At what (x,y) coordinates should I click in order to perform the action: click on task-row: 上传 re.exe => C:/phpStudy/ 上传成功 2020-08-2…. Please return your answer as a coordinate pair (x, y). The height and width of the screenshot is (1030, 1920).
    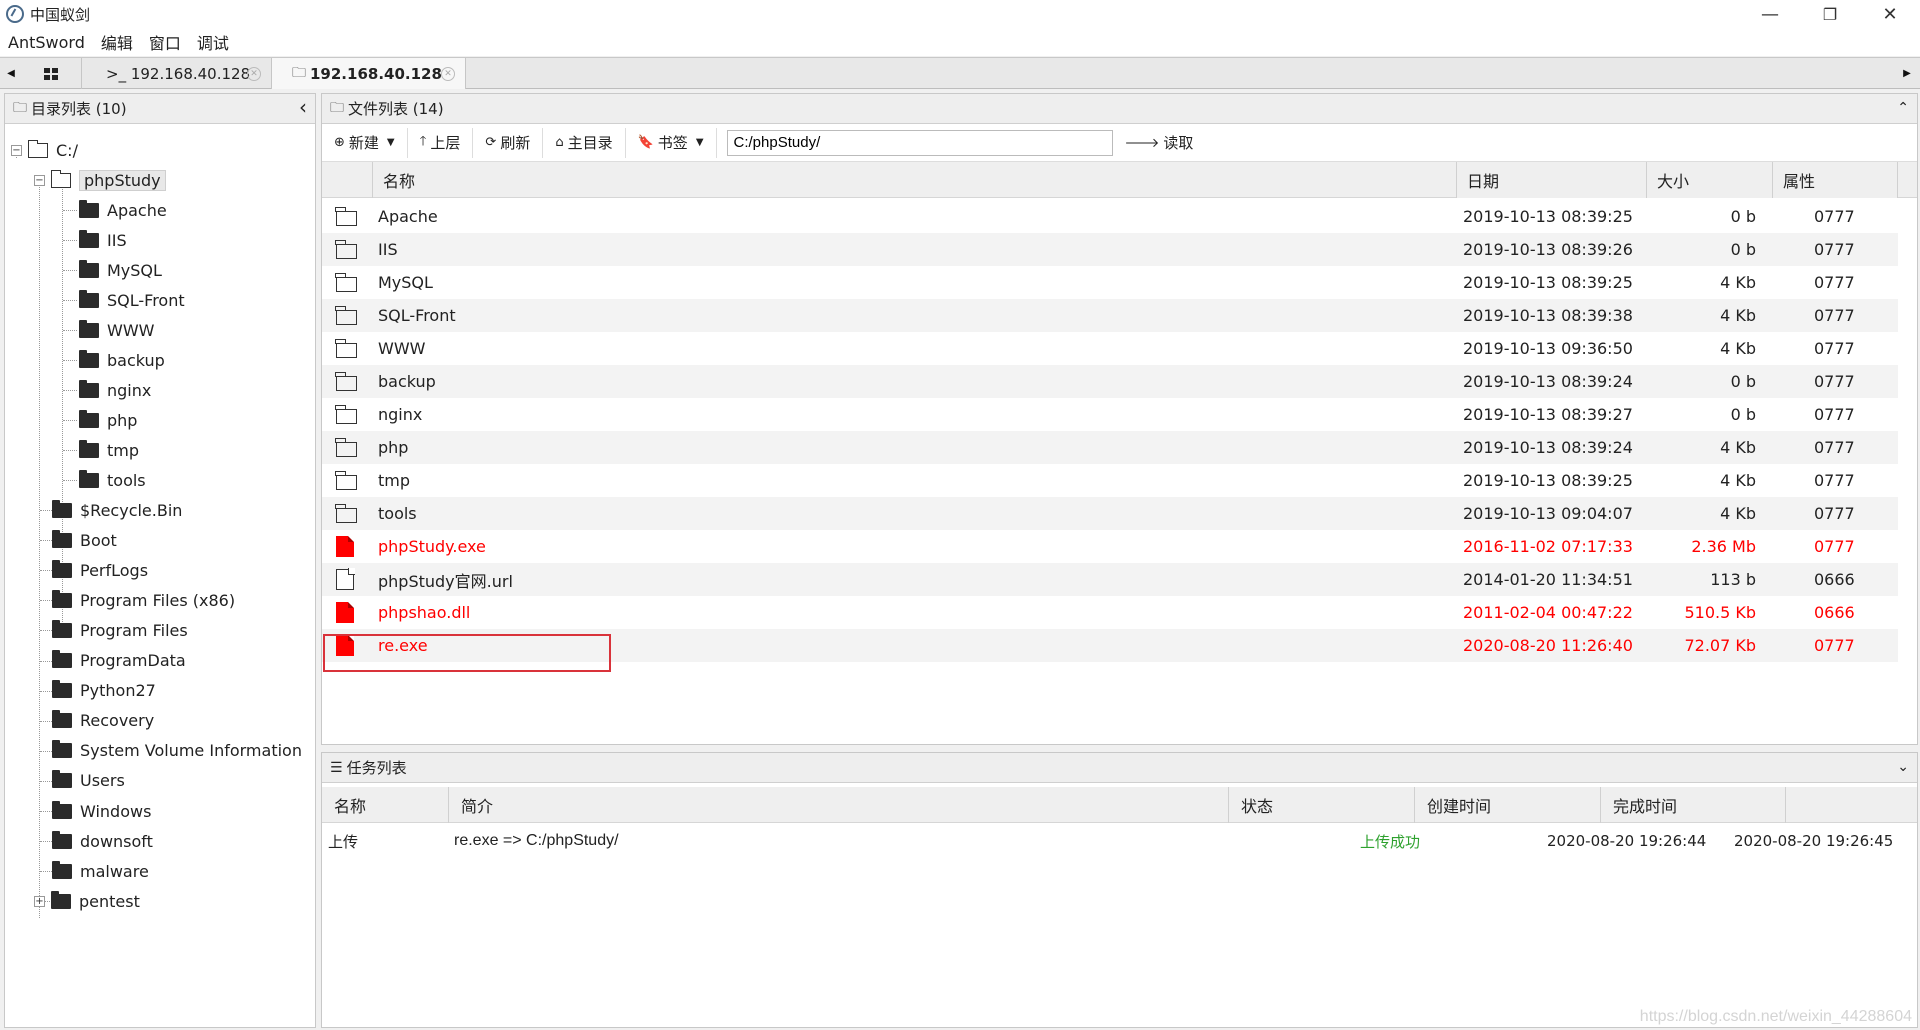
    Looking at the image, I should click on (1119, 841).